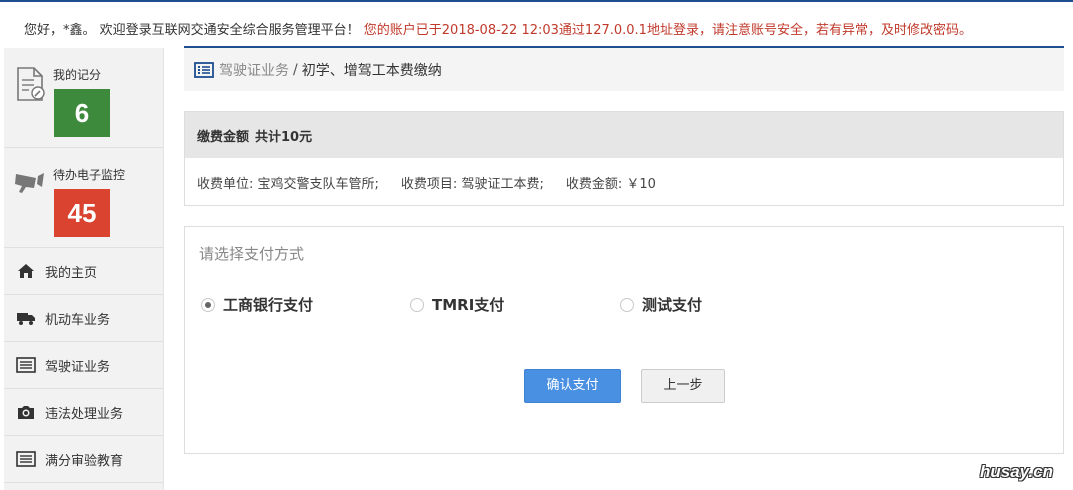 Image resolution: width=1073 pixels, height=490 pixels. I want to click on points-badge: 6, so click(82, 113).